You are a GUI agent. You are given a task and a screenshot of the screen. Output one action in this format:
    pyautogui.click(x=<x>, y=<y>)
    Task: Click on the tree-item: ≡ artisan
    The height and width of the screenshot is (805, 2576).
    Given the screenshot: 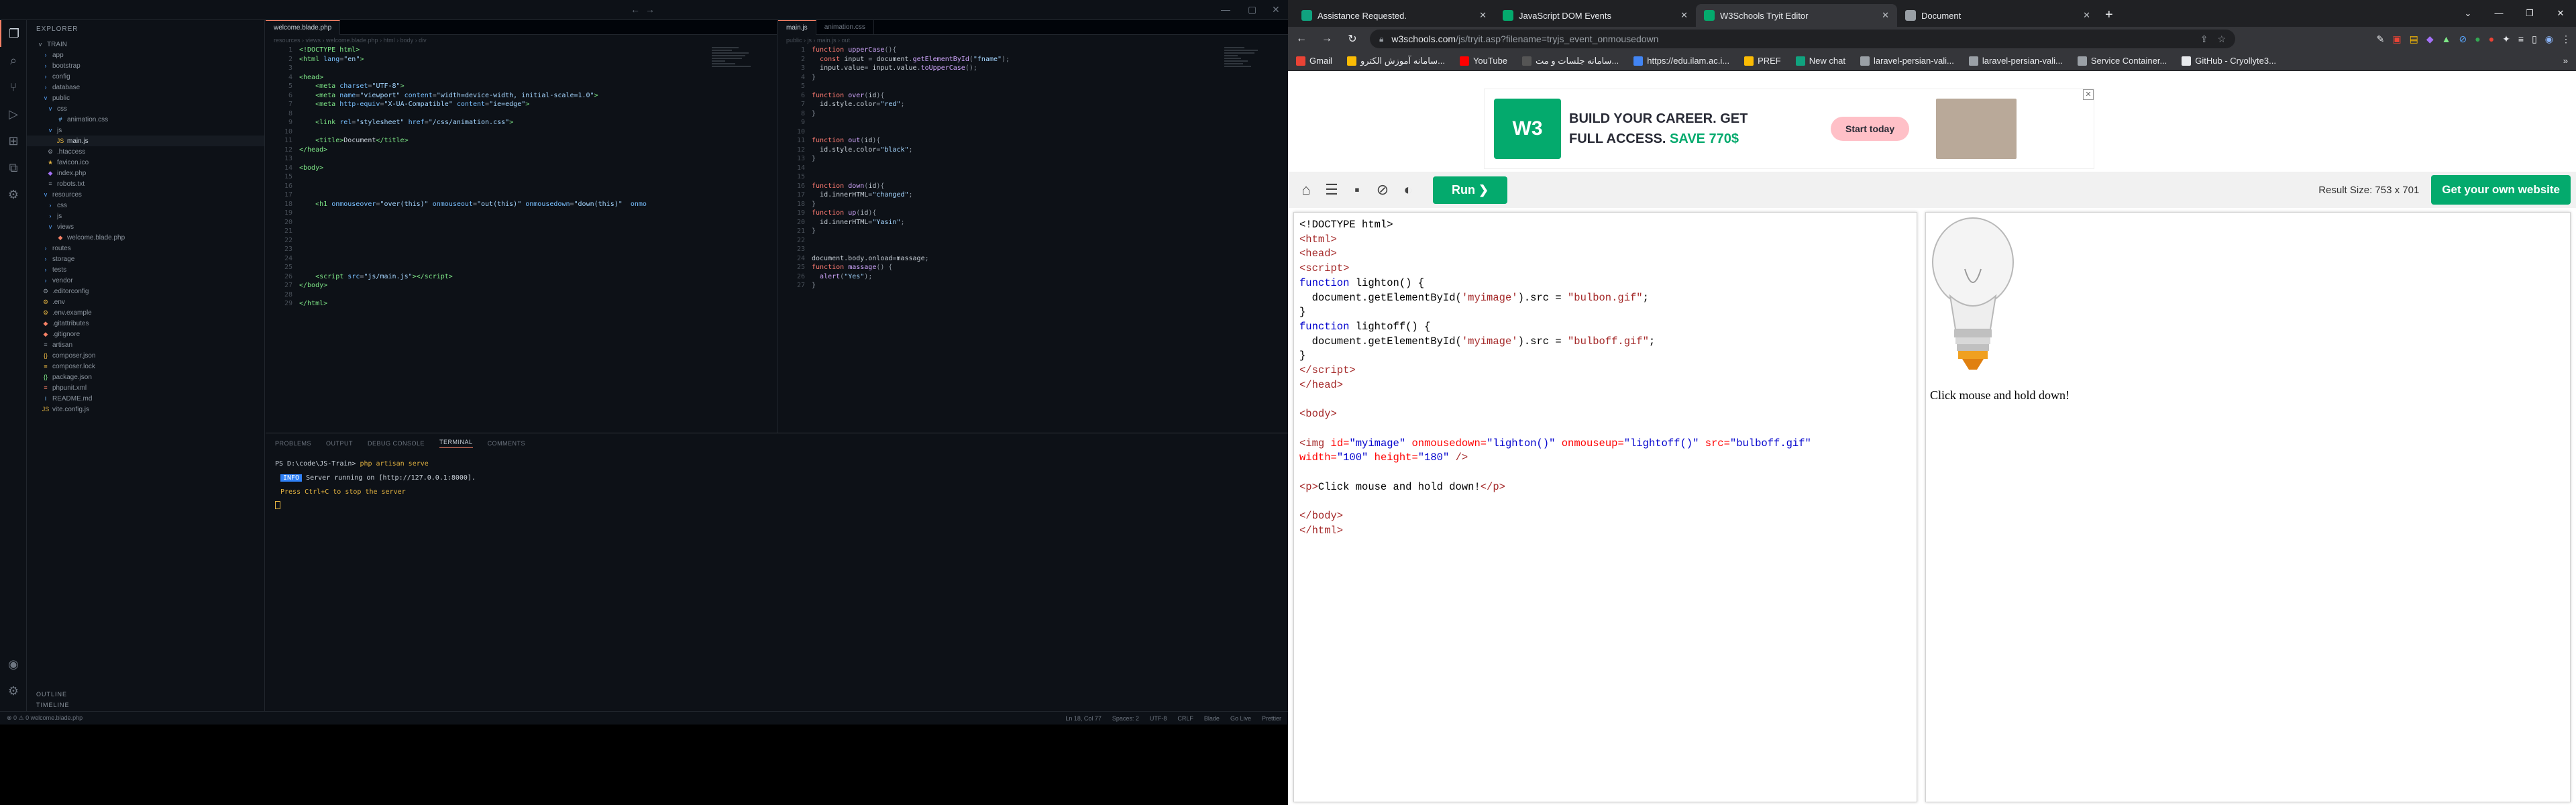 What is the action you would take?
    pyautogui.click(x=145, y=344)
    